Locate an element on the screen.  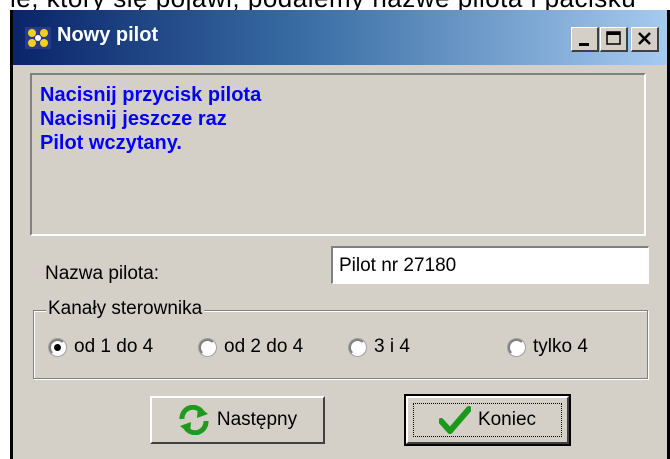
pilot-name-input is located at coordinates (490, 265).